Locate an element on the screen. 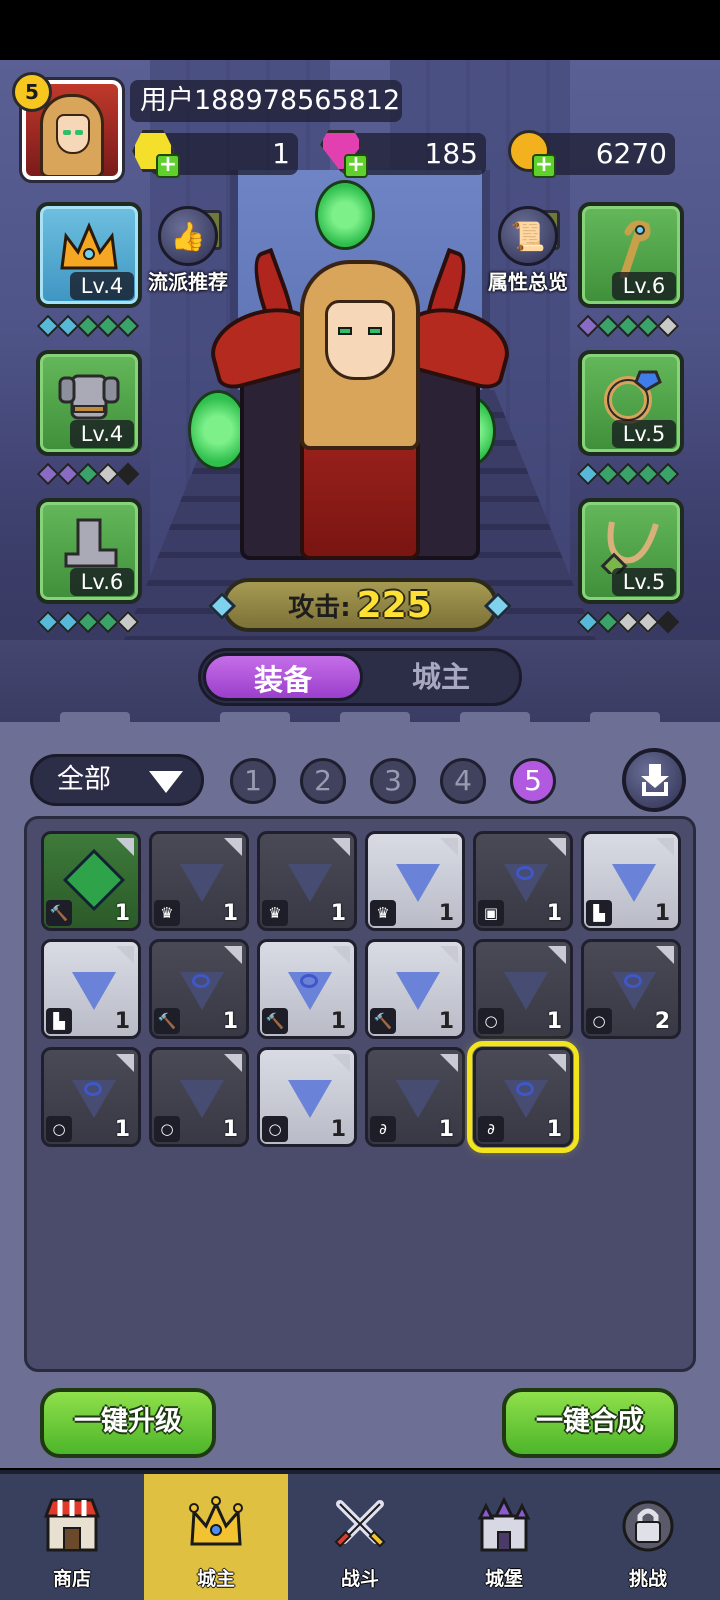 The width and height of the screenshot is (720, 1600). nav-battle: 战斗 is located at coordinates (360, 1537).